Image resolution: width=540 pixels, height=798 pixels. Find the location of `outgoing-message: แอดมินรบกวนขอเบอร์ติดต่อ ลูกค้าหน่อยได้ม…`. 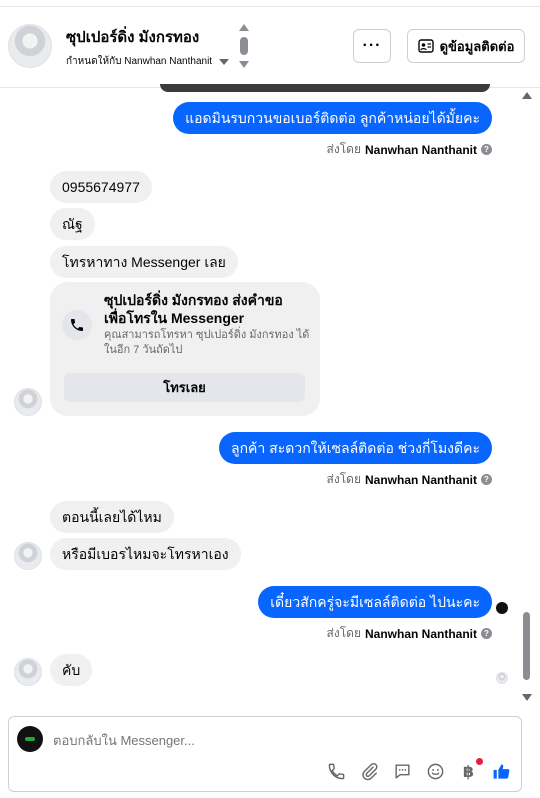

outgoing-message: แอดมินรบกวนขอเบอร์ติดต่อ ลูกค้าหน่อยได้ม… is located at coordinates (332, 118).